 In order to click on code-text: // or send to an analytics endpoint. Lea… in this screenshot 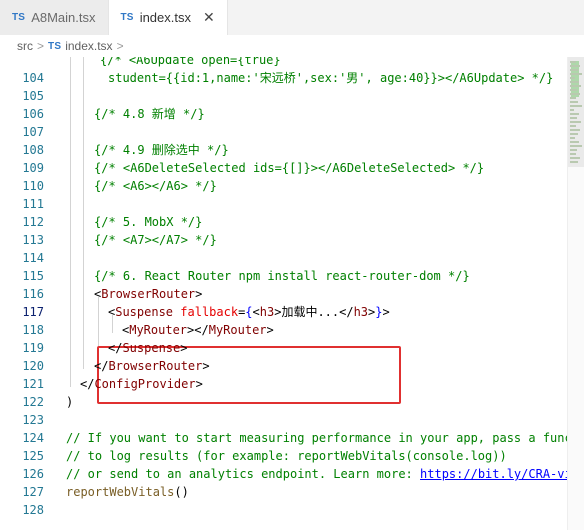, I will do `click(316, 474)`.